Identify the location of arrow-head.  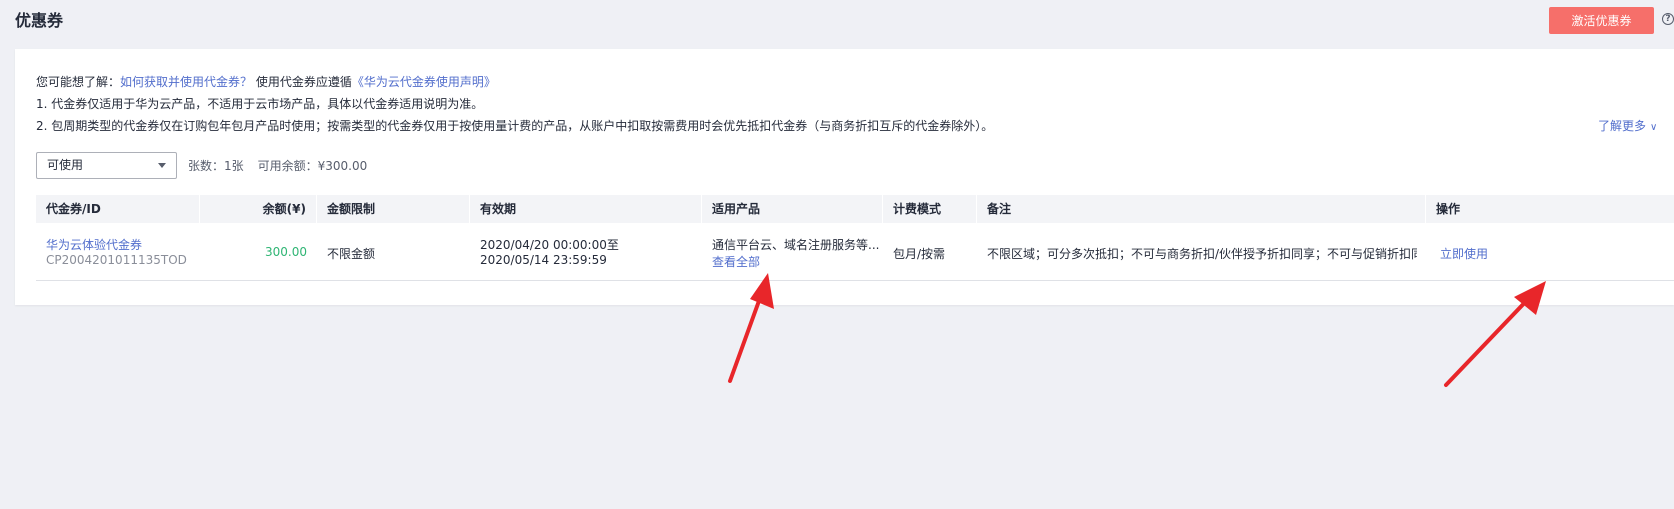
(762, 291).